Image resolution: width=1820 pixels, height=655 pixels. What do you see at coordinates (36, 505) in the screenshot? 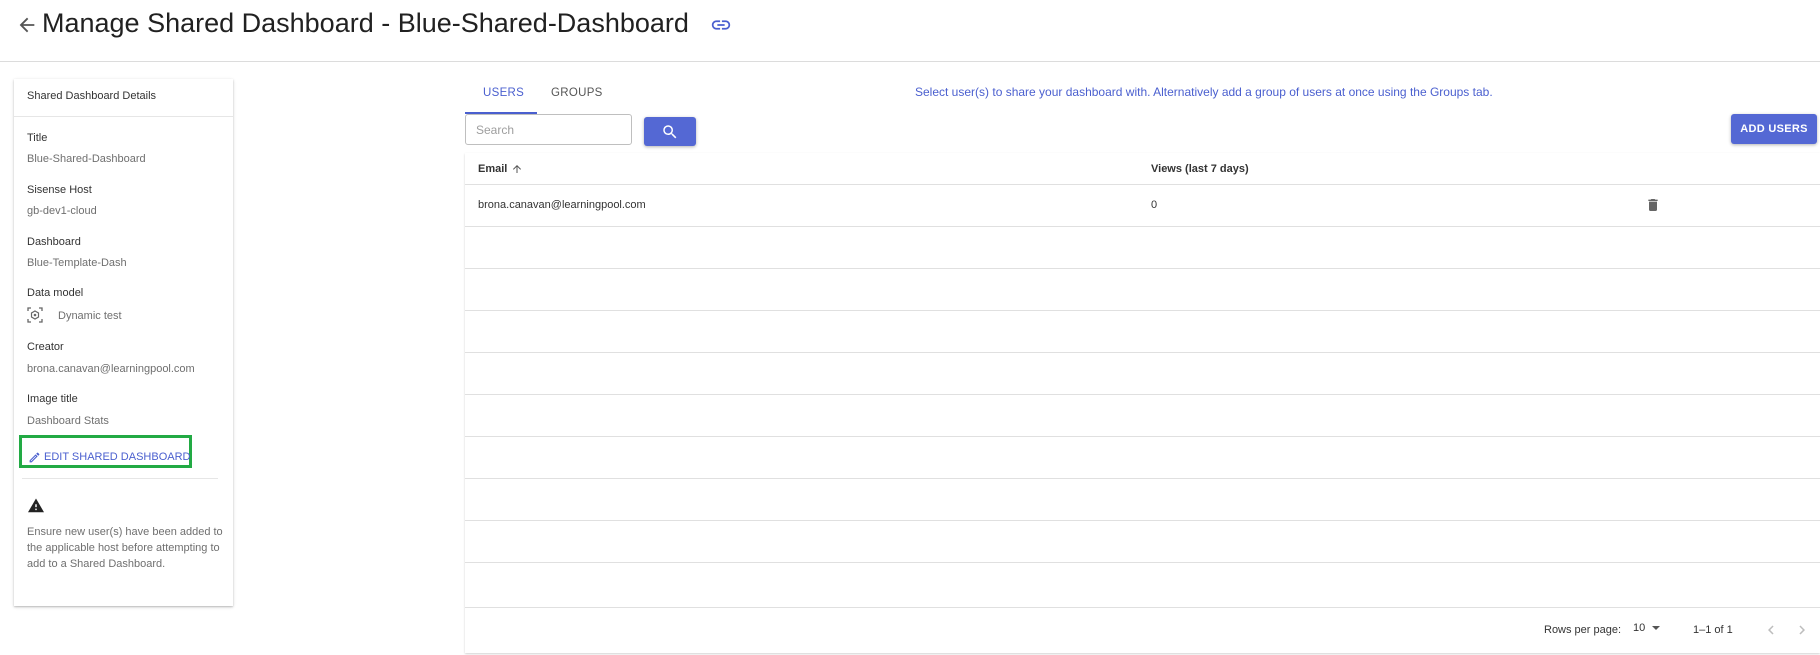
I see `warning-icon` at bounding box center [36, 505].